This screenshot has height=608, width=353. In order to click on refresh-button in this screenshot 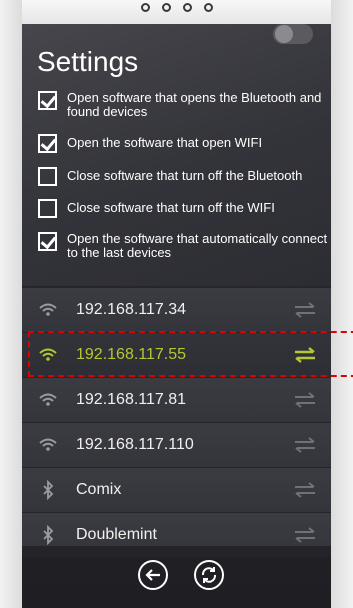, I will do `click(209, 575)`.